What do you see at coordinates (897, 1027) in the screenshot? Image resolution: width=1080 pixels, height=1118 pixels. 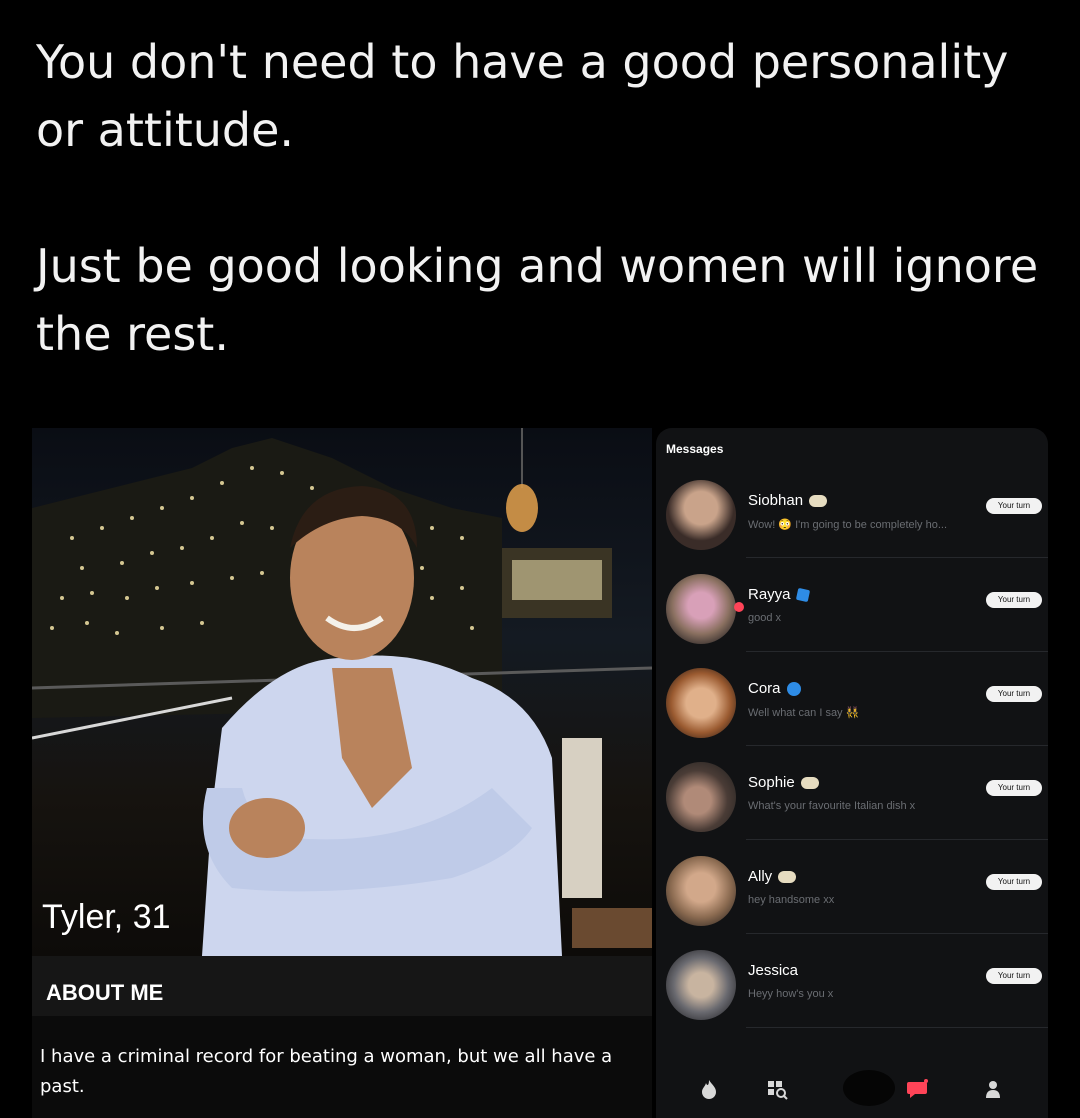 I see `divider` at bounding box center [897, 1027].